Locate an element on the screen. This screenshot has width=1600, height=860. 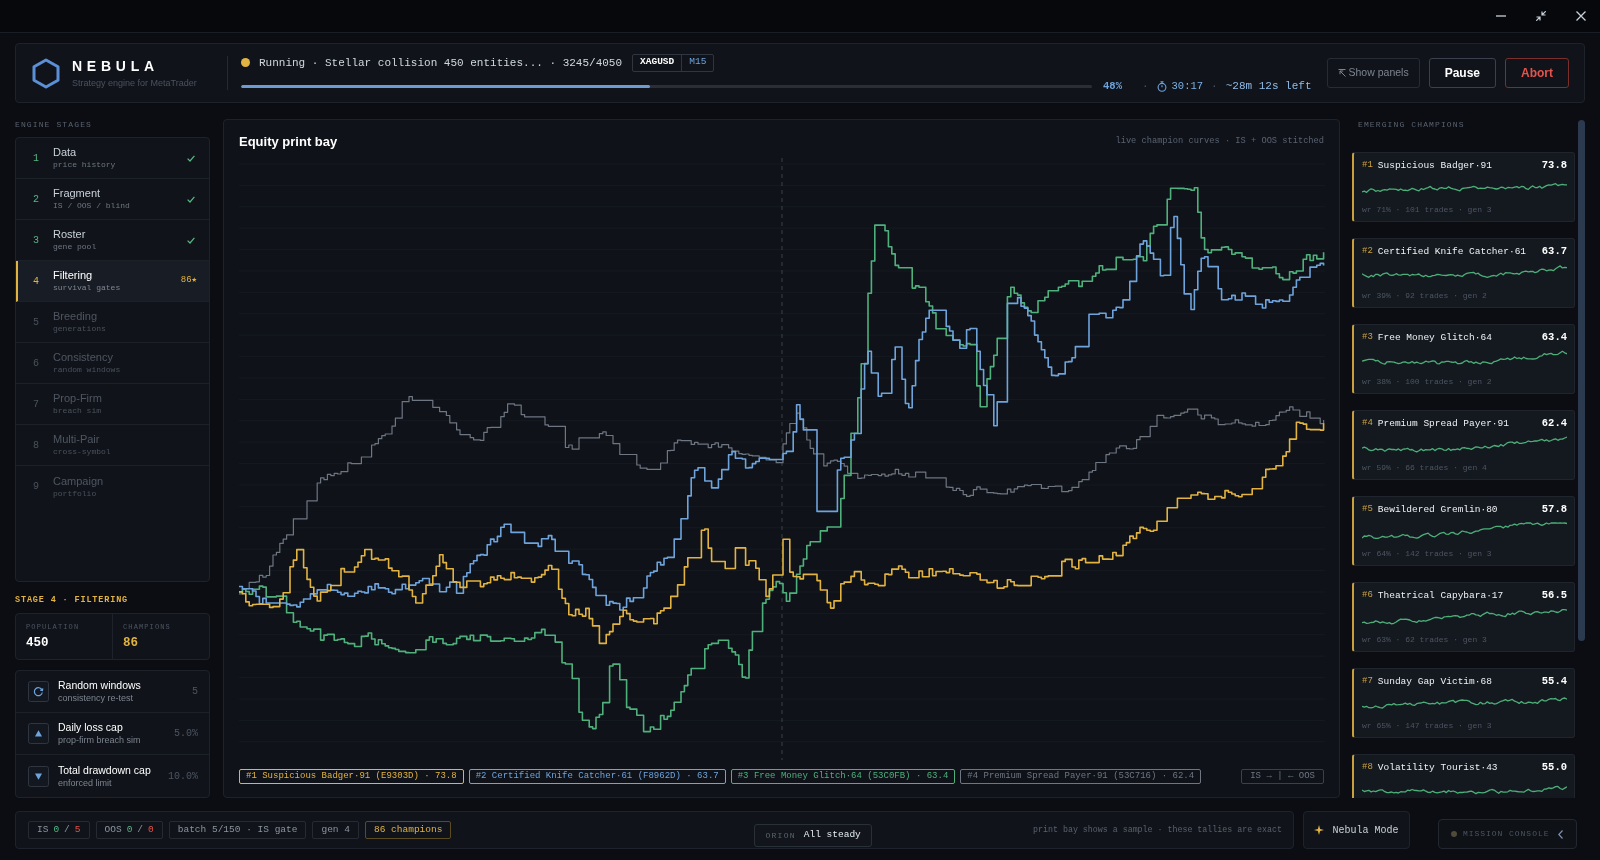
tally-chip: 86 champions is located at coordinates (408, 830).